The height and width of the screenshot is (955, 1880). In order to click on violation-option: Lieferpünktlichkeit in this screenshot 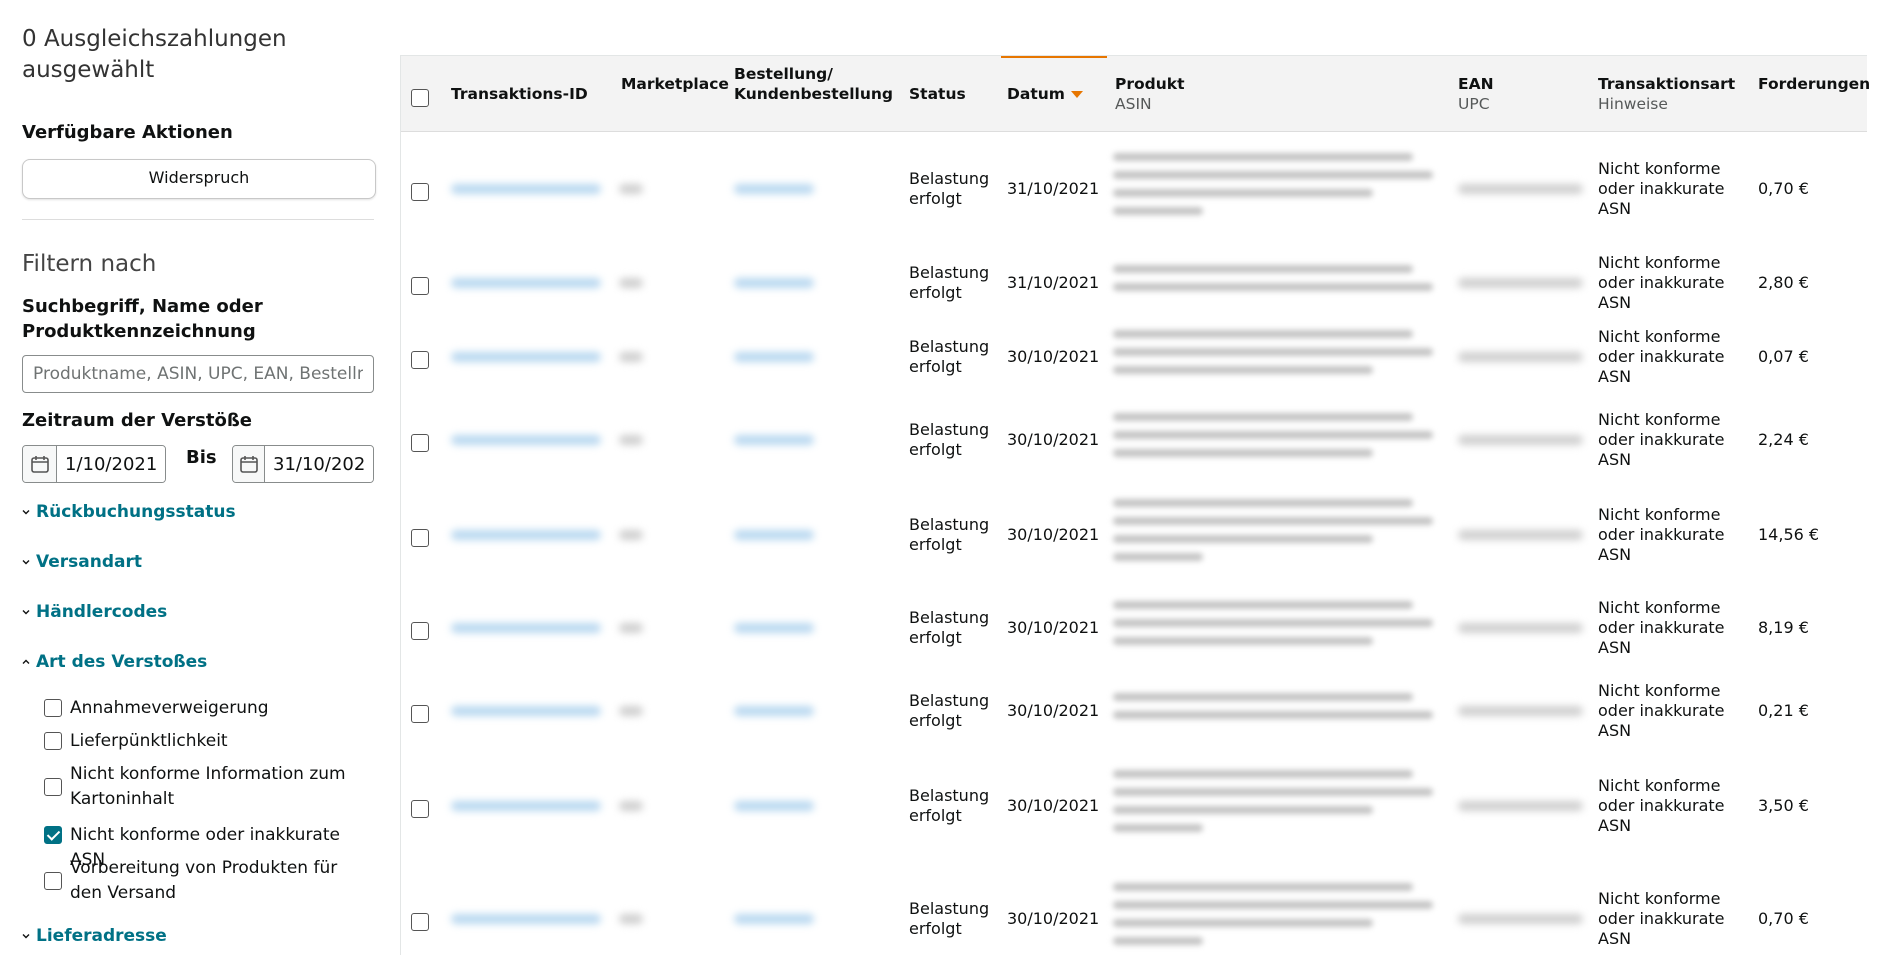, I will do `click(209, 741)`.